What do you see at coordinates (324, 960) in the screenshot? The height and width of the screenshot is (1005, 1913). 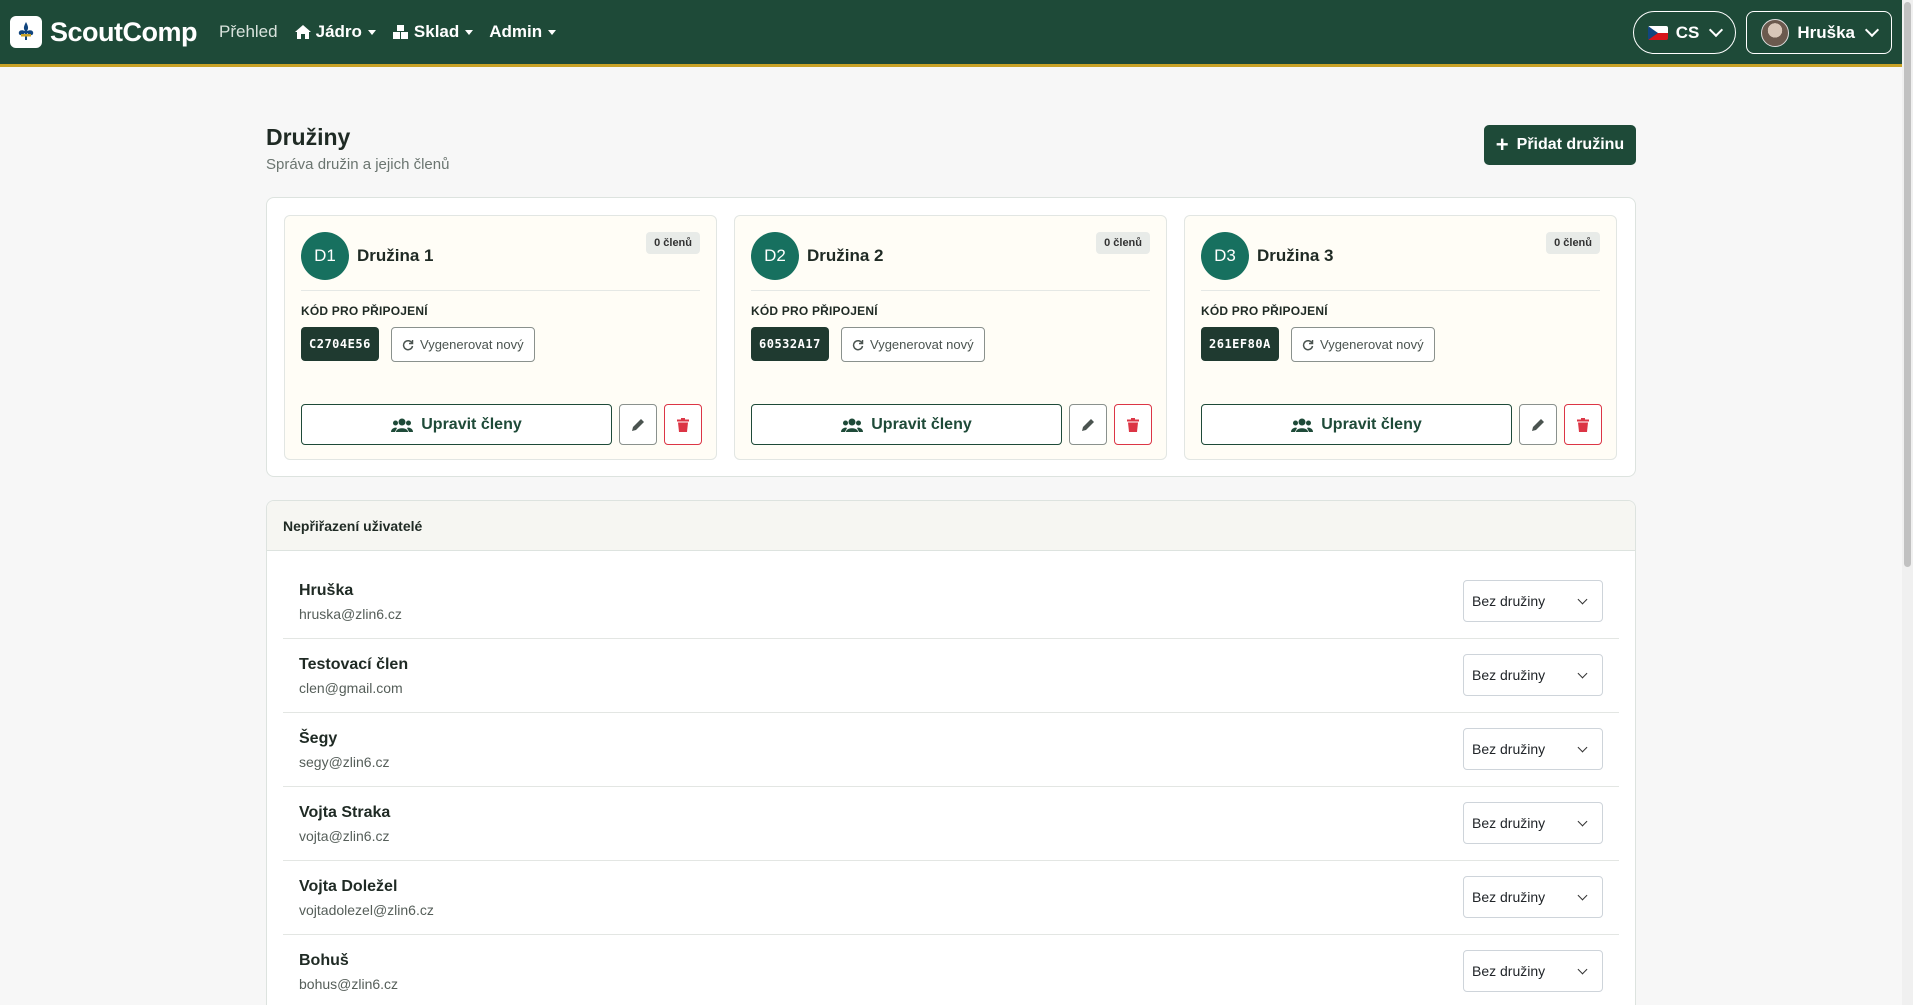 I see `user-name: Bohuš` at bounding box center [324, 960].